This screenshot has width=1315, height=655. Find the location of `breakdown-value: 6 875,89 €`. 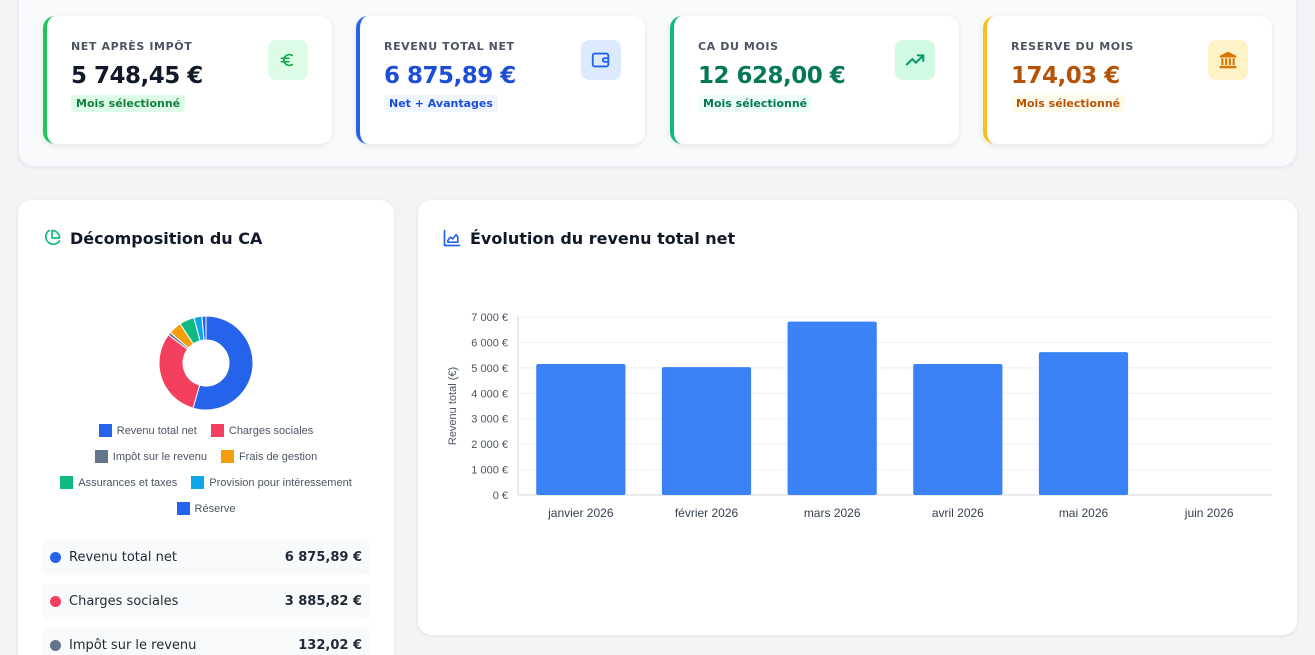

breakdown-value: 6 875,89 € is located at coordinates (323, 557).